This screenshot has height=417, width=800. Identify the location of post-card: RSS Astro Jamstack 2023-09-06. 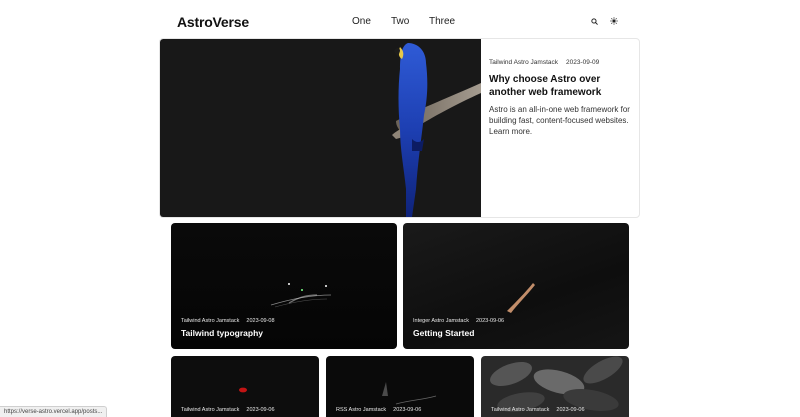
(400, 386).